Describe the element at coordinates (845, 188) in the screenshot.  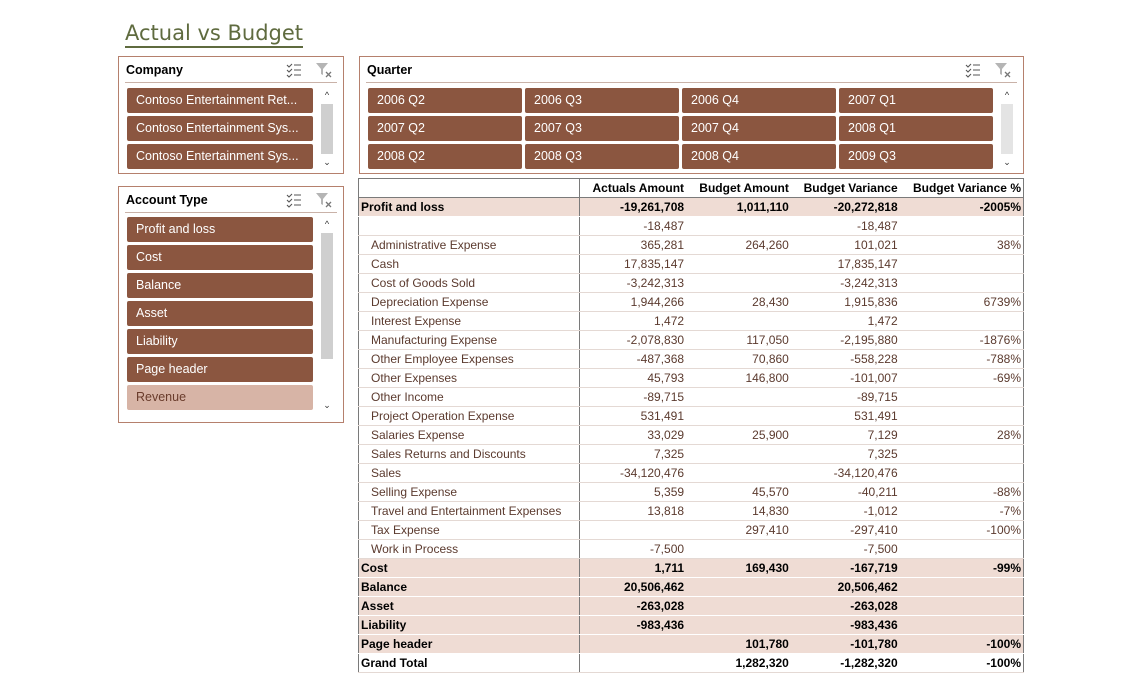
I see `column-header: Budget Variance` at that location.